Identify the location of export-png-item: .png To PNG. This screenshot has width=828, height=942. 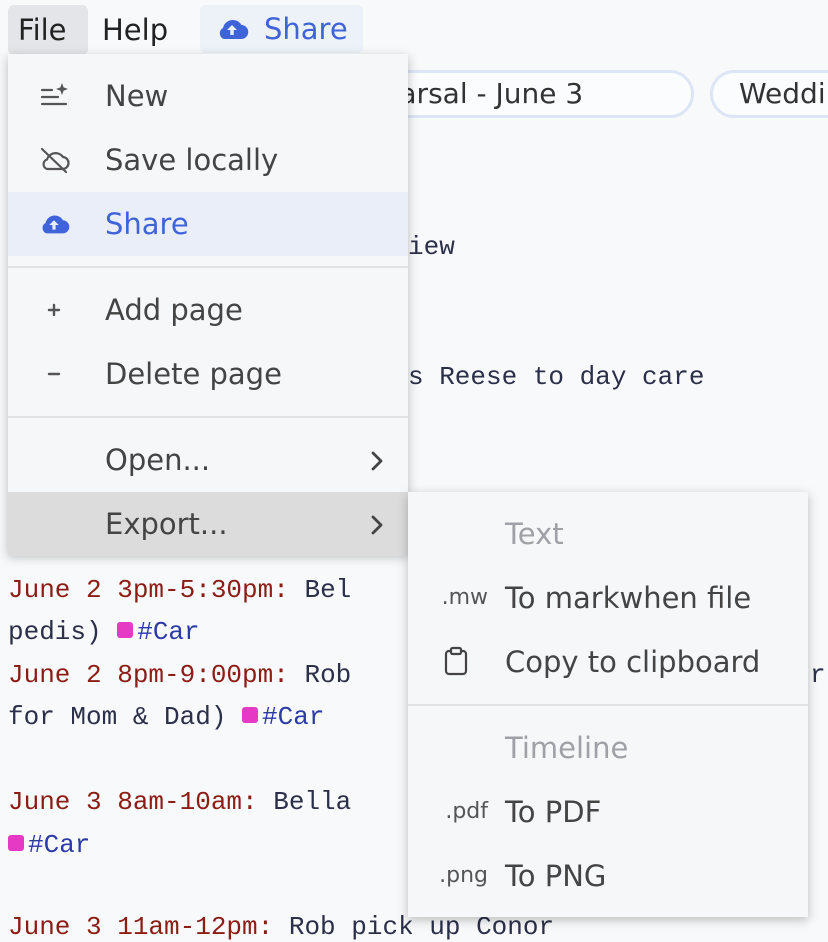
(608, 876).